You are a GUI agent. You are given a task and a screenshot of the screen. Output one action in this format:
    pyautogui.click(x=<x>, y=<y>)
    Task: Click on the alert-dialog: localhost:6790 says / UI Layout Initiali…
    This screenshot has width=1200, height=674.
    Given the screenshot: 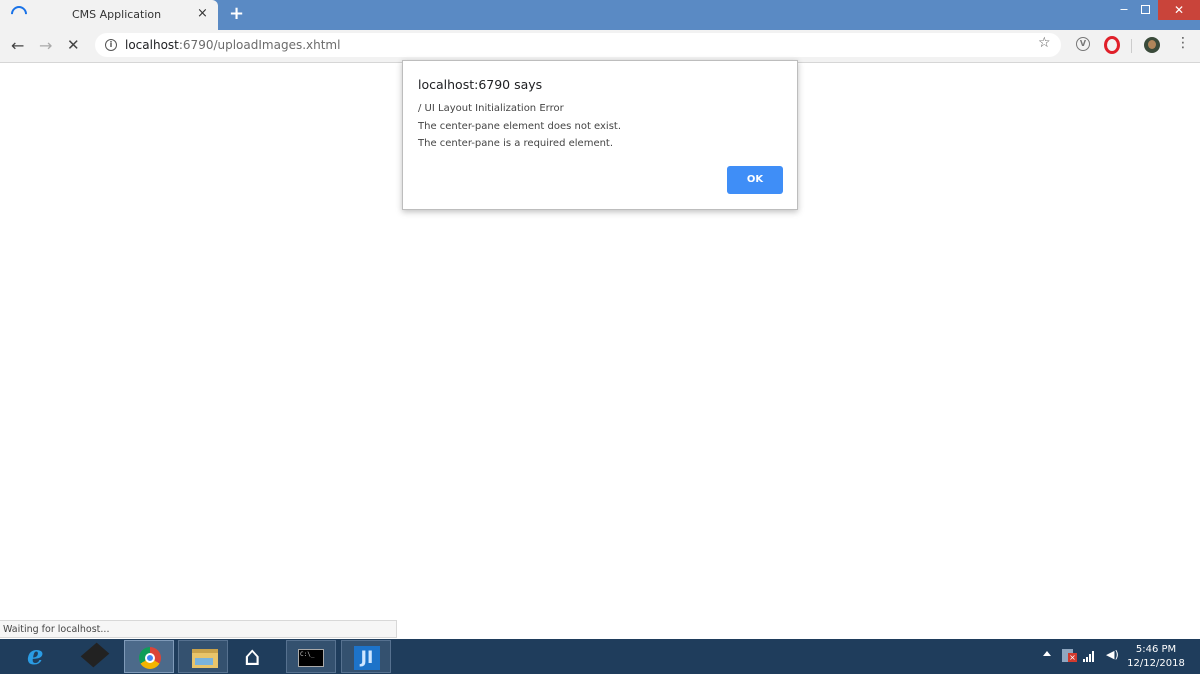 What is the action you would take?
    pyautogui.click(x=600, y=135)
    